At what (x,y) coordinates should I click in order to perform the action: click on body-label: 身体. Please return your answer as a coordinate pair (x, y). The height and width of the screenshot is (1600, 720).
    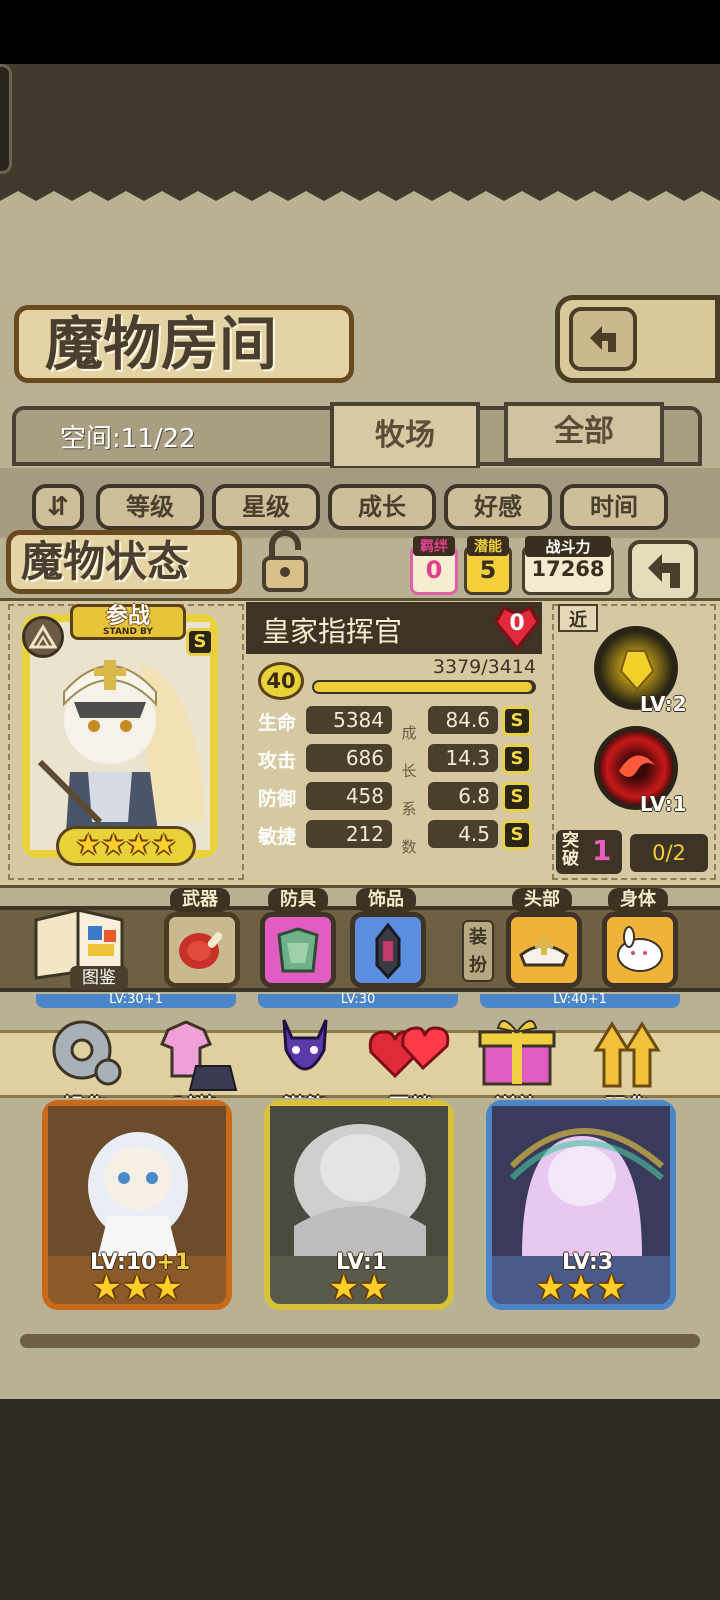
    Looking at the image, I should click on (638, 900).